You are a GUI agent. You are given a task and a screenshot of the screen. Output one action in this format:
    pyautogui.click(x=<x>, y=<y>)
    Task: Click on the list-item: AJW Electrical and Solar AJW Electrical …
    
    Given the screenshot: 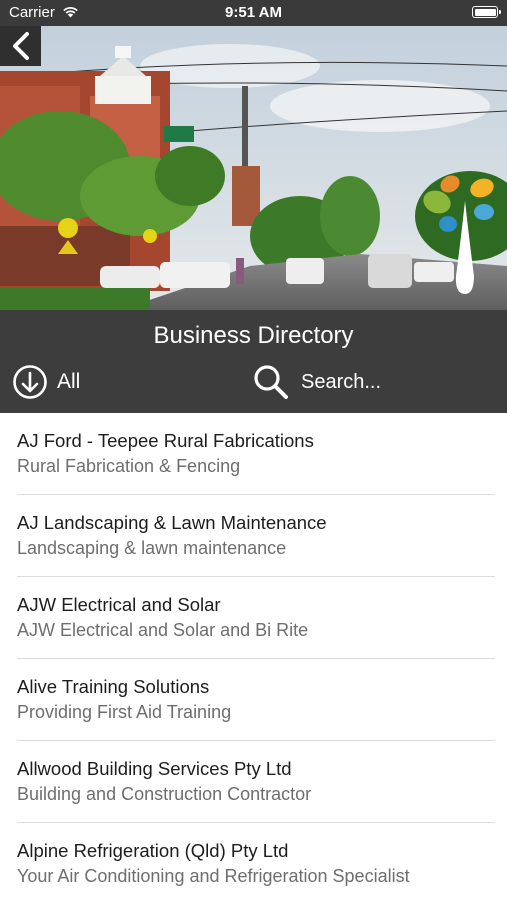 What is the action you would take?
    pyautogui.click(x=253, y=618)
    